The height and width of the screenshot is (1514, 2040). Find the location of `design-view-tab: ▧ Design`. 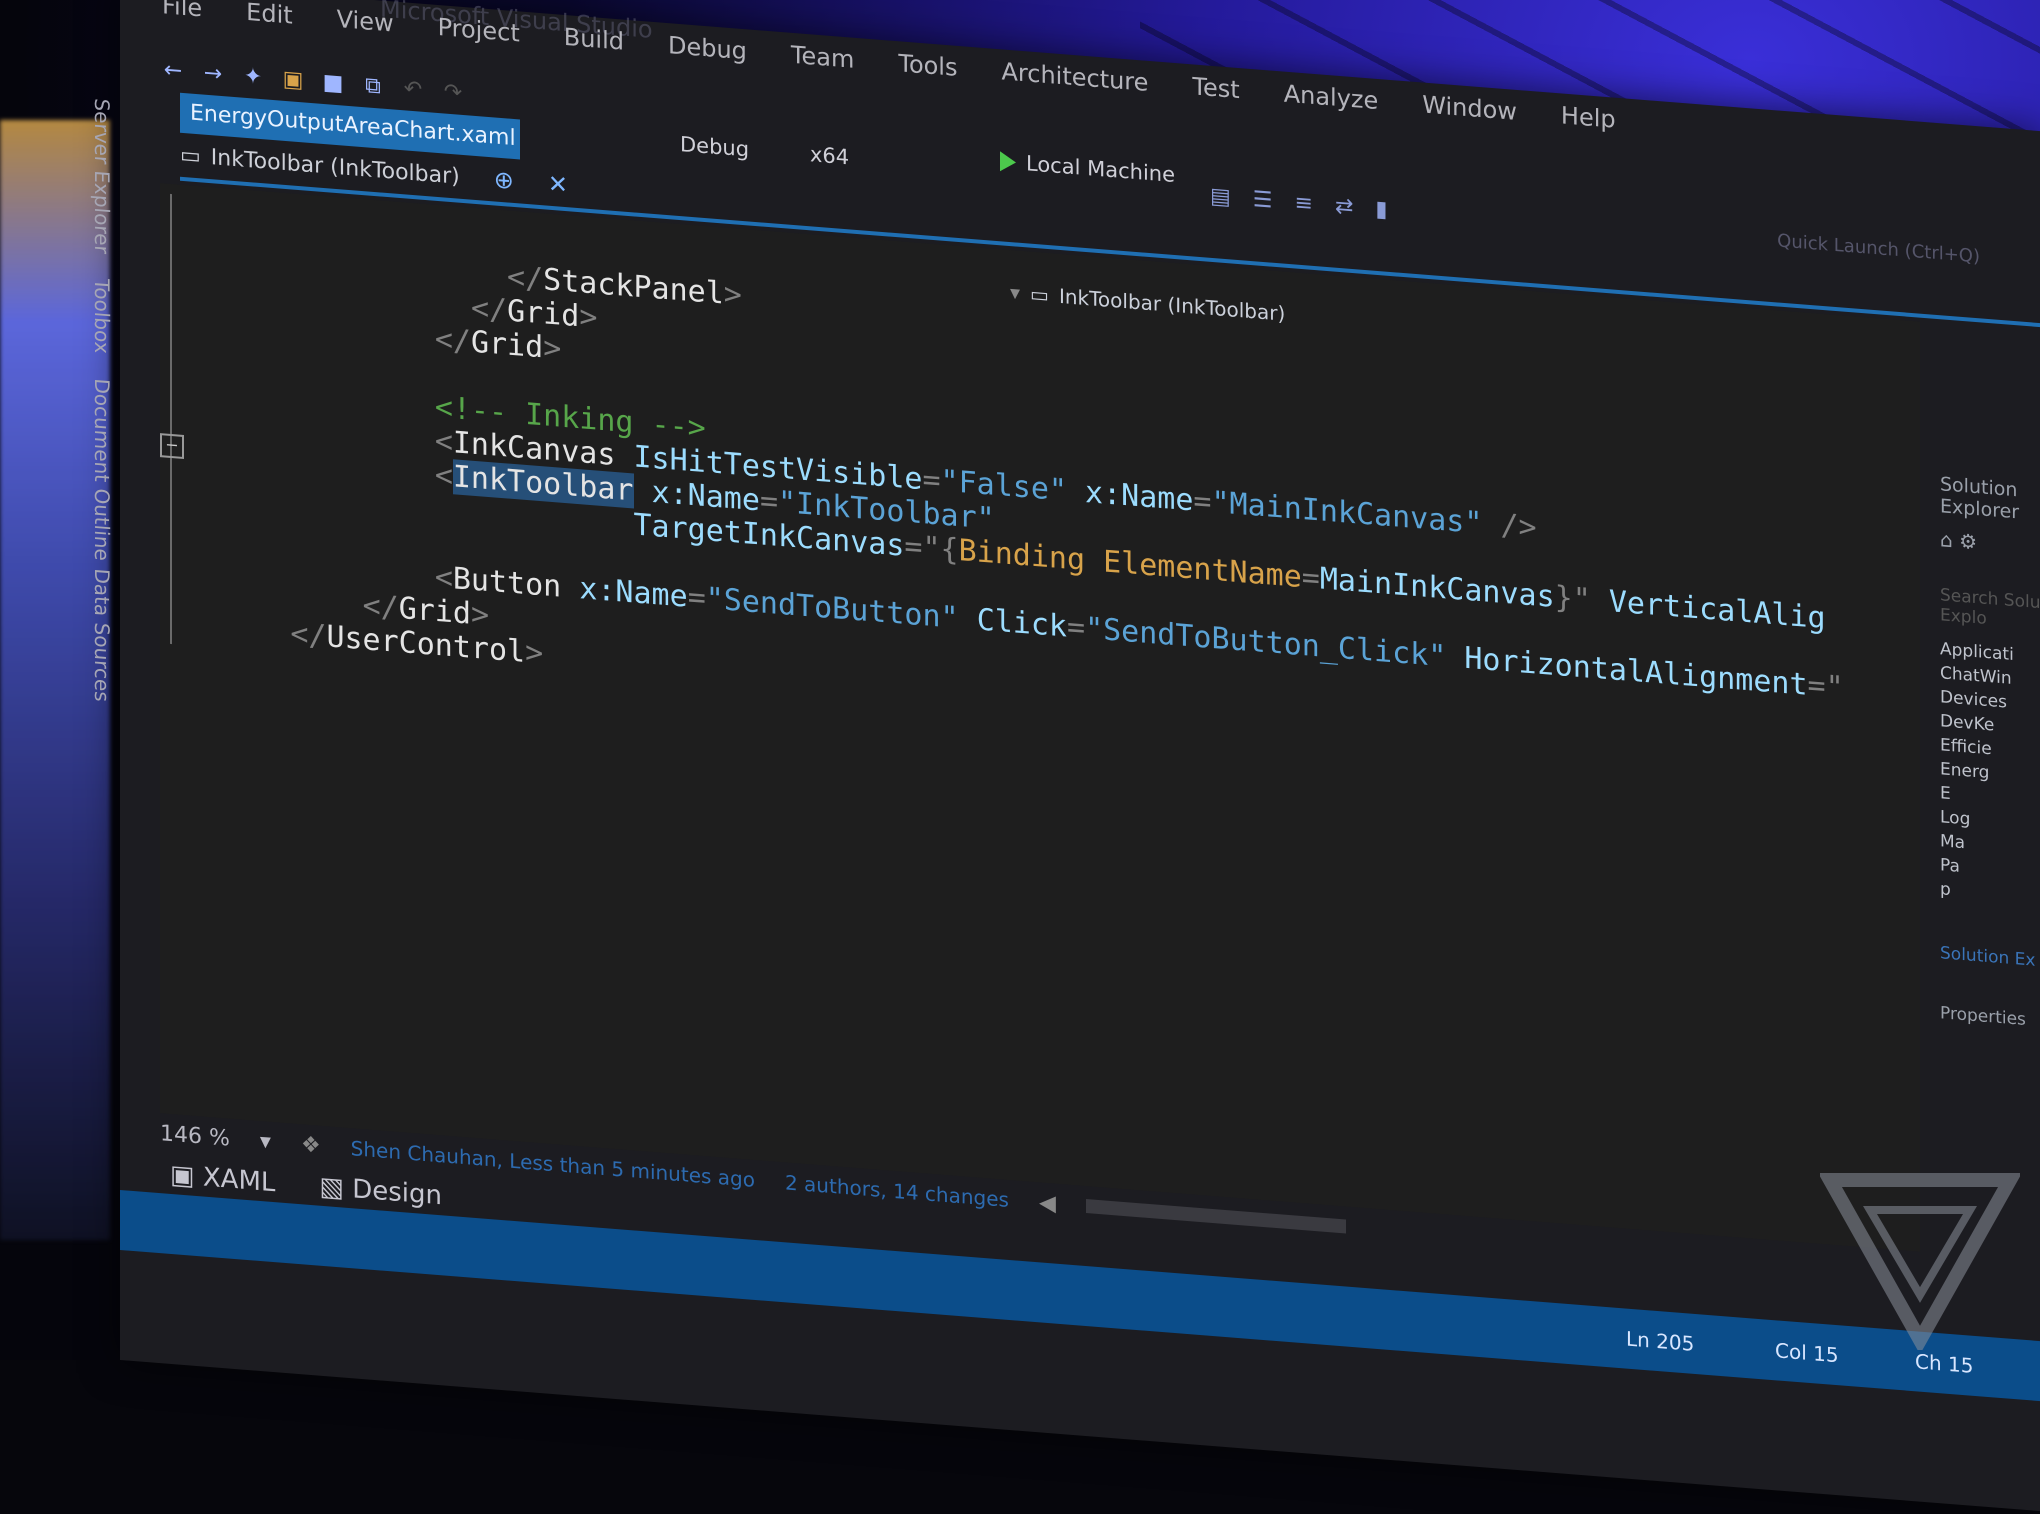

design-view-tab: ▧ Design is located at coordinates (380, 1192).